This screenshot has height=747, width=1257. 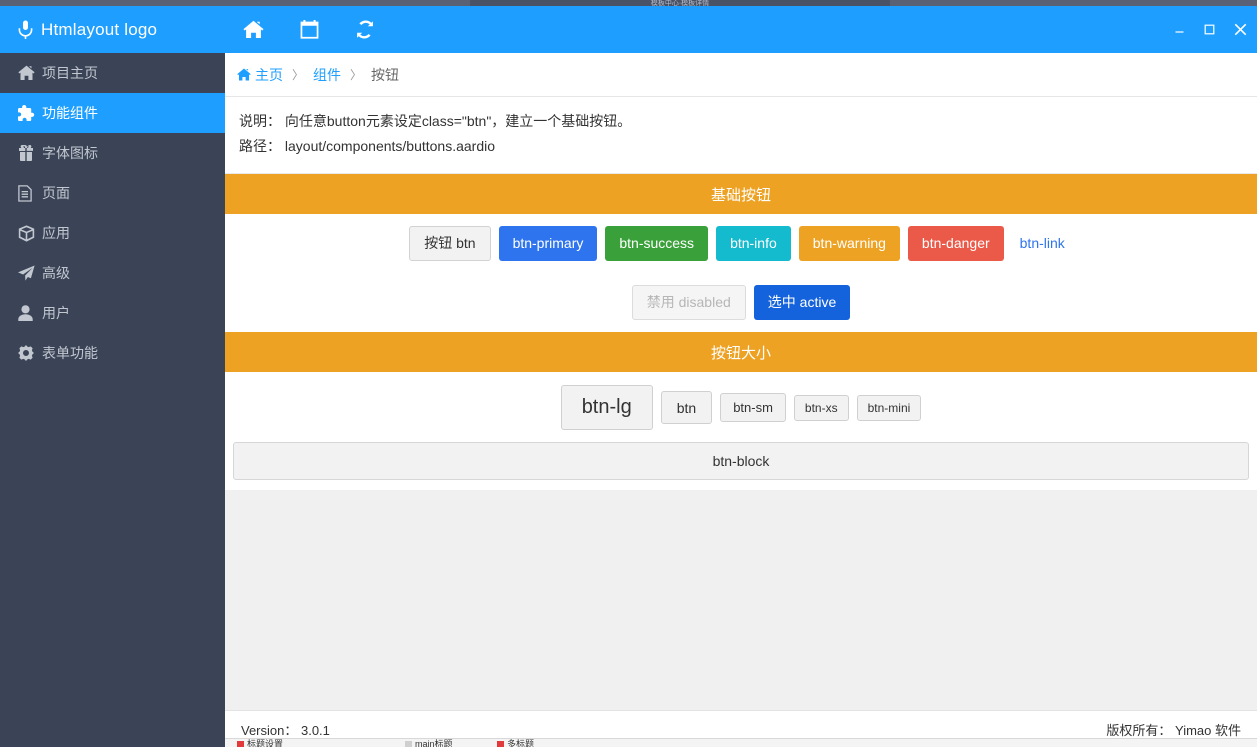 What do you see at coordinates (30, 193) in the screenshot?
I see `file-icon` at bounding box center [30, 193].